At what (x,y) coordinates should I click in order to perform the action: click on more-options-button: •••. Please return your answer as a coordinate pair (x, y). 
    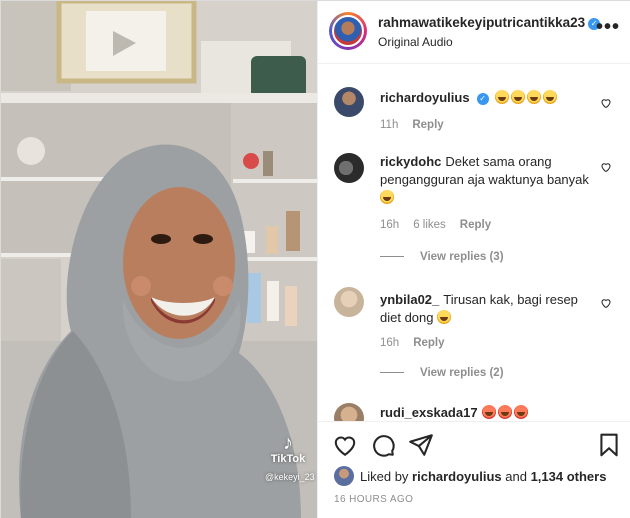
    Looking at the image, I should click on (607, 27).